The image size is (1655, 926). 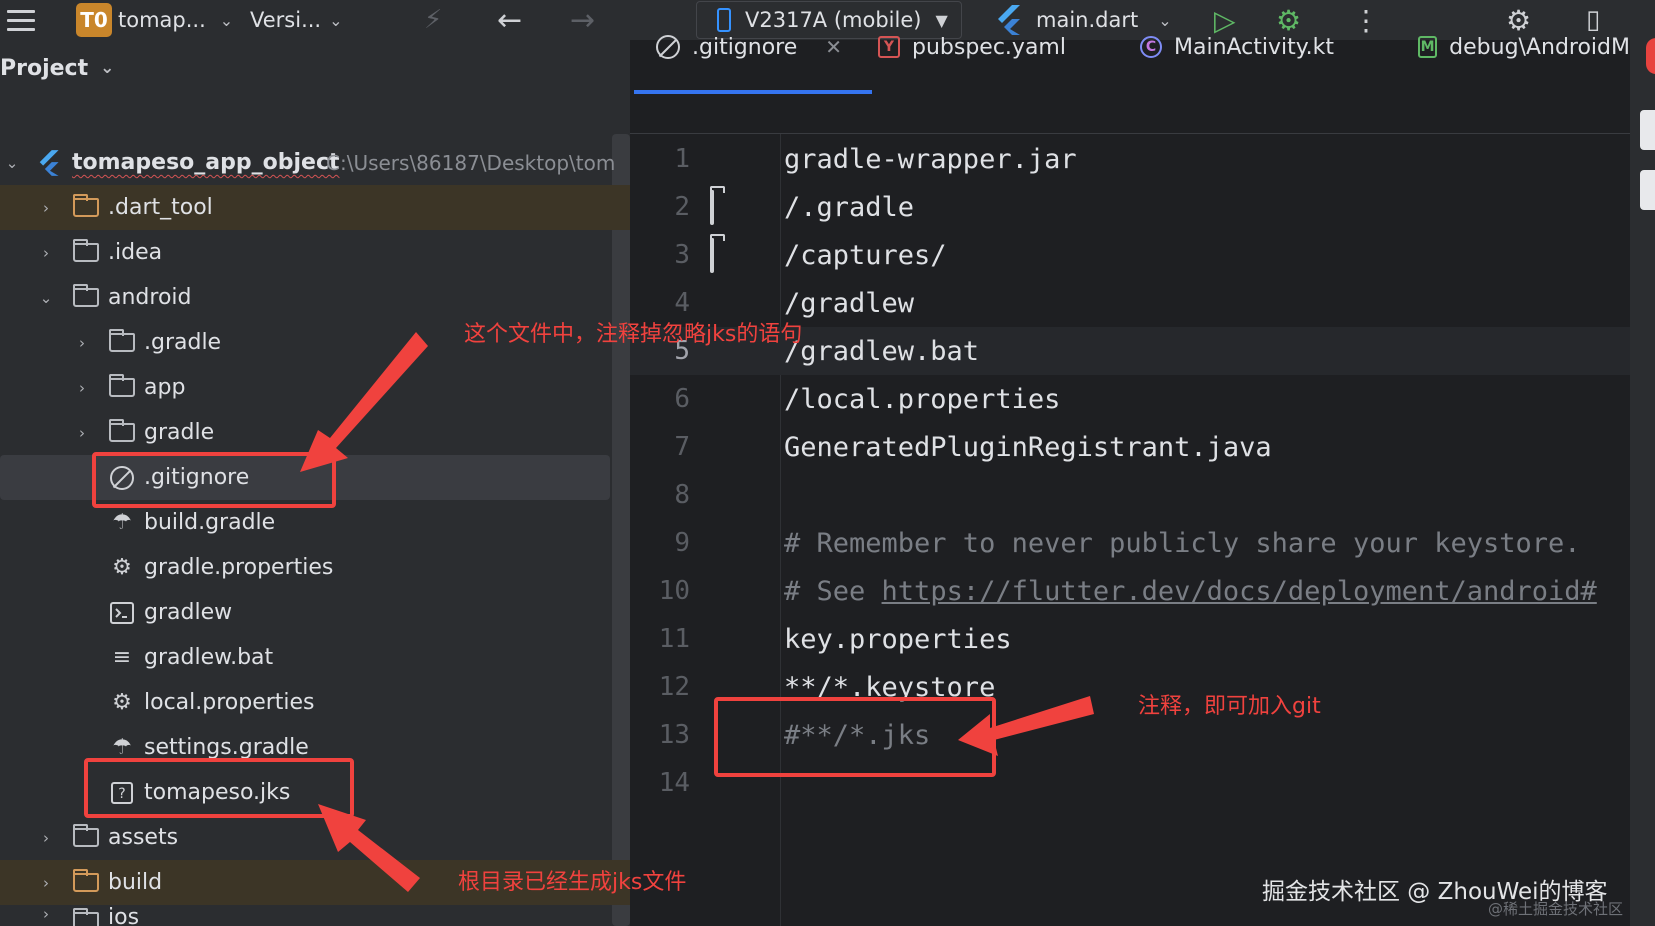 I want to click on tab-gitignore: .gitignore ✕, so click(x=753, y=47).